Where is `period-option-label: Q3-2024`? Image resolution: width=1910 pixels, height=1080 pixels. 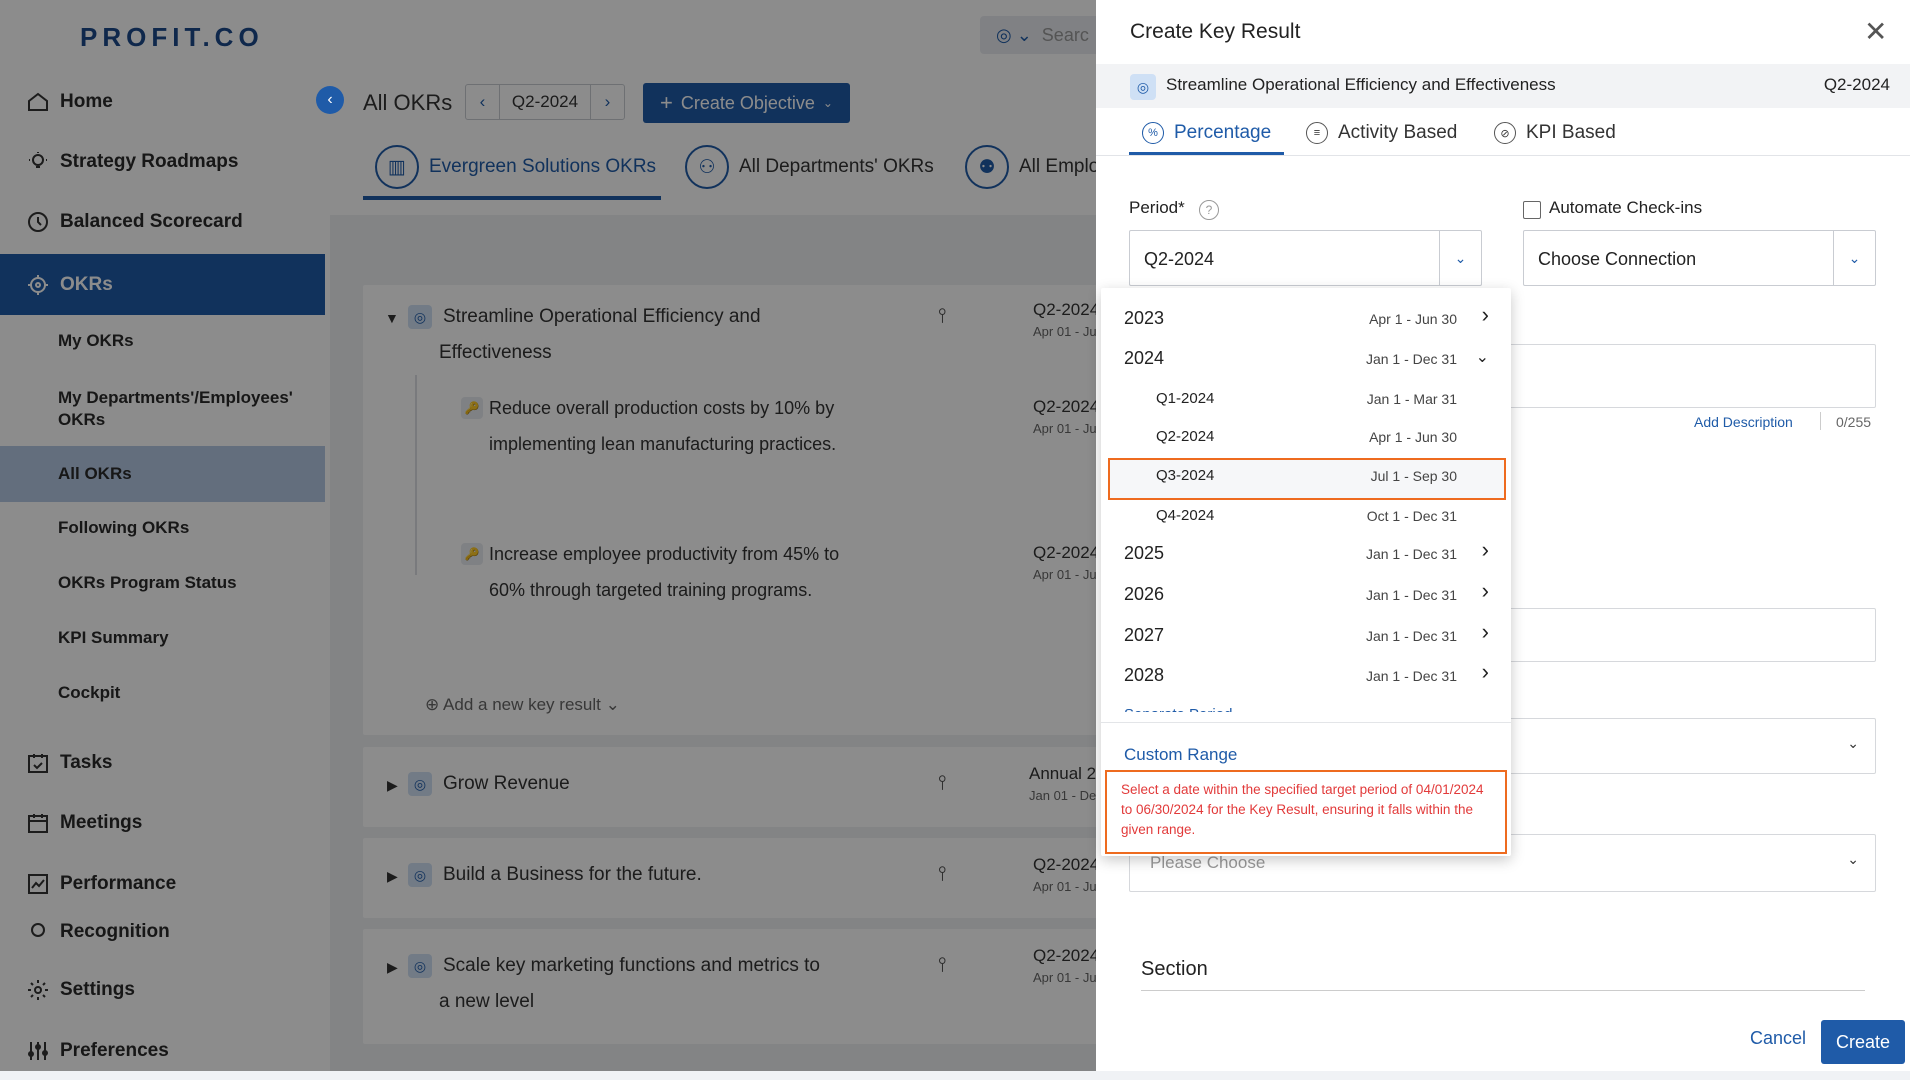 period-option-label: Q3-2024 is located at coordinates (1185, 475).